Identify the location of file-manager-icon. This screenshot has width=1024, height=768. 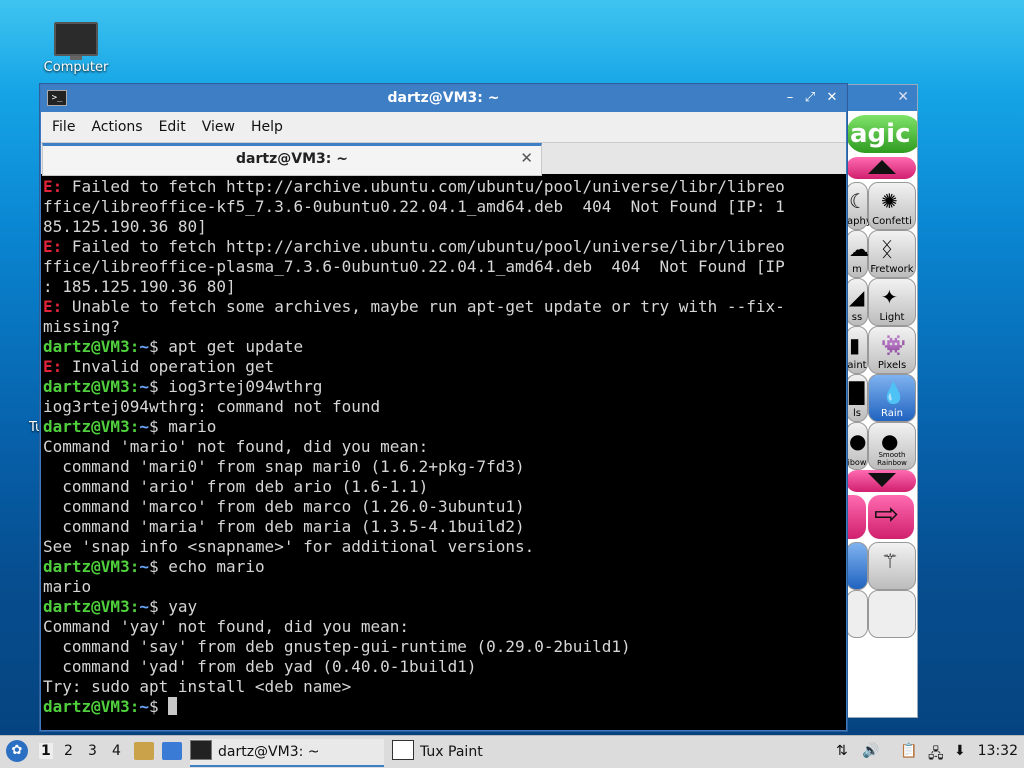
(144, 751).